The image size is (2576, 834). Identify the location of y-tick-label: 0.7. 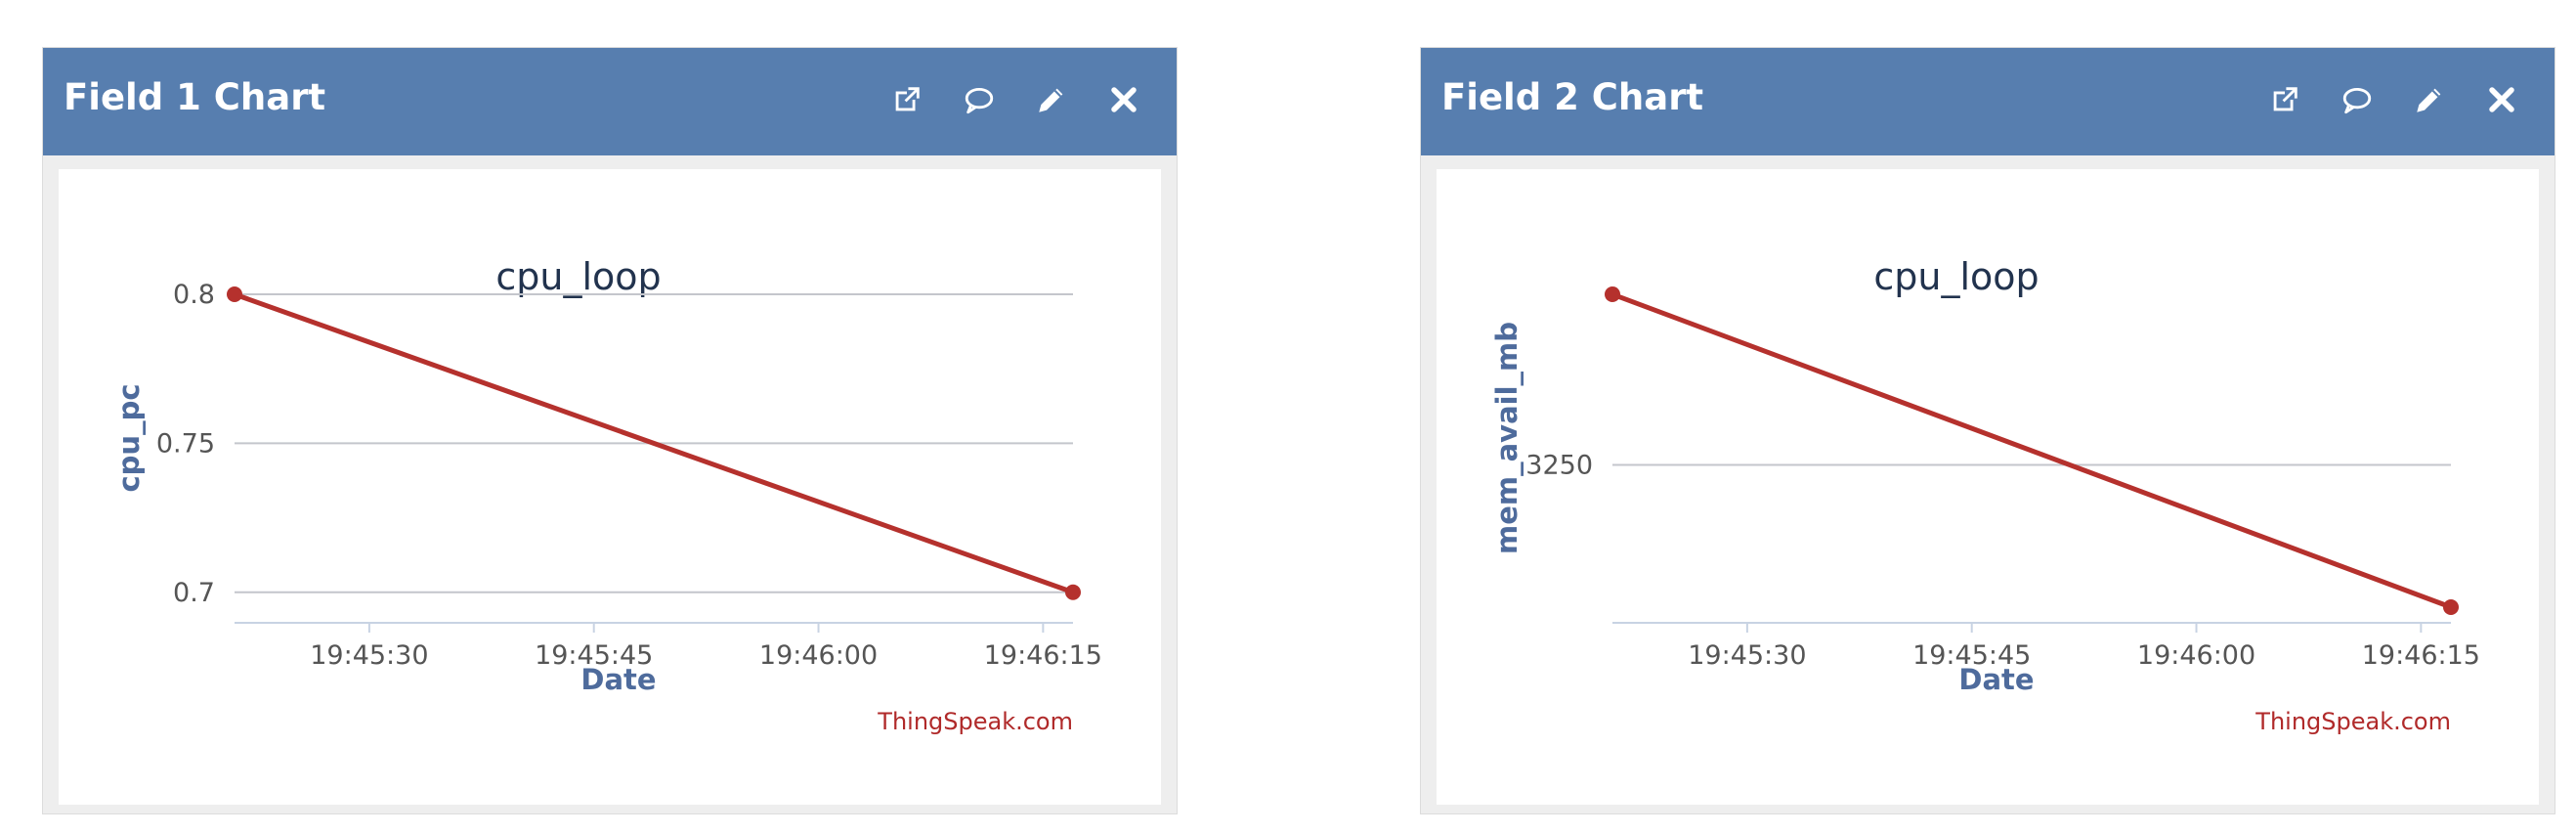
(194, 593).